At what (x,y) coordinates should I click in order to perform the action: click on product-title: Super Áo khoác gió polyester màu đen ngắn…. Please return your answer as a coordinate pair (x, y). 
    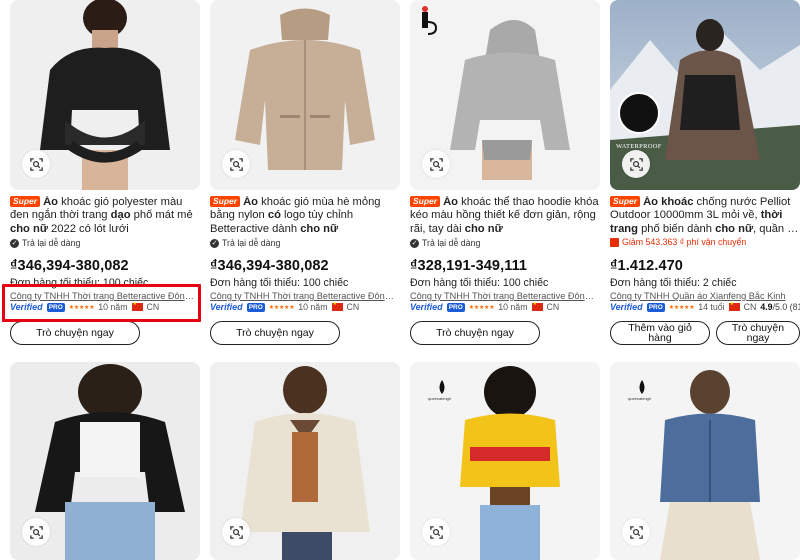
    Looking at the image, I should click on (105, 216).